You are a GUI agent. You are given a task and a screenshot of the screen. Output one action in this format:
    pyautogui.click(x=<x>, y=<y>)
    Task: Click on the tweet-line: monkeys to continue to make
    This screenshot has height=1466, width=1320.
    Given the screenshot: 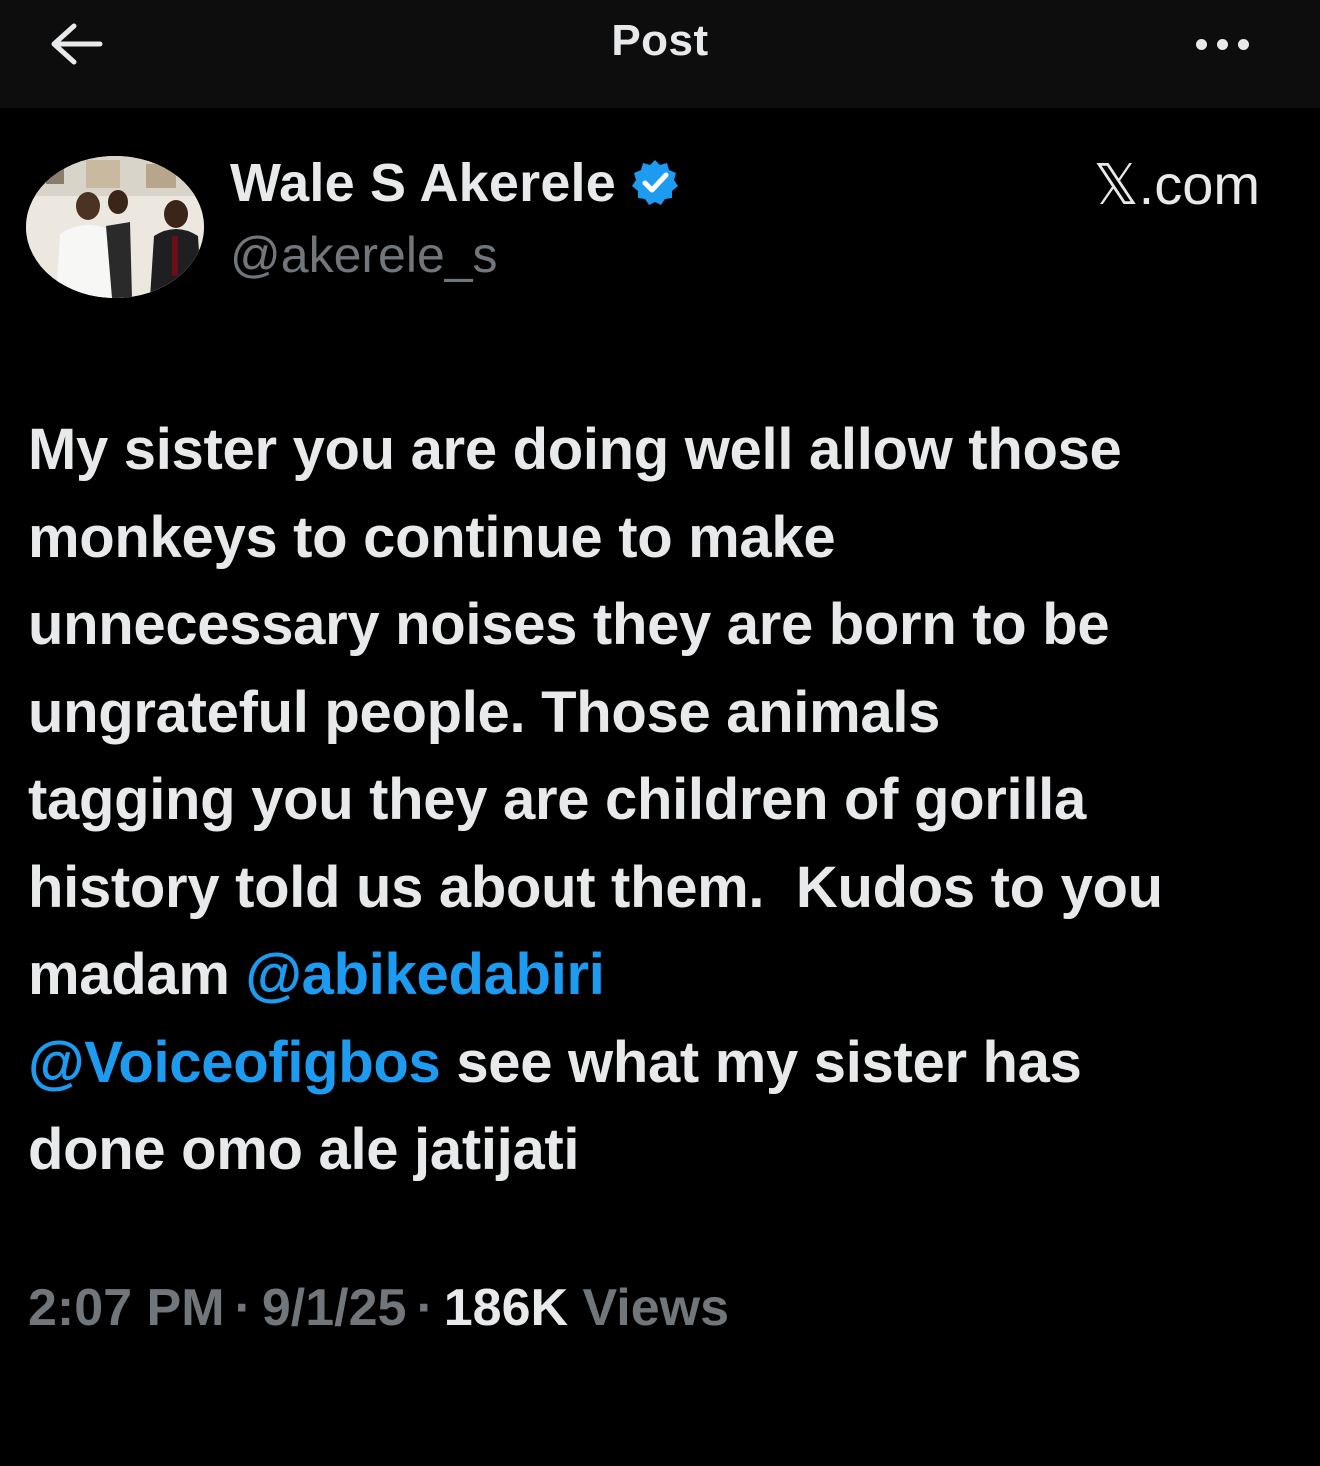 What is the action you would take?
    pyautogui.click(x=663, y=538)
    